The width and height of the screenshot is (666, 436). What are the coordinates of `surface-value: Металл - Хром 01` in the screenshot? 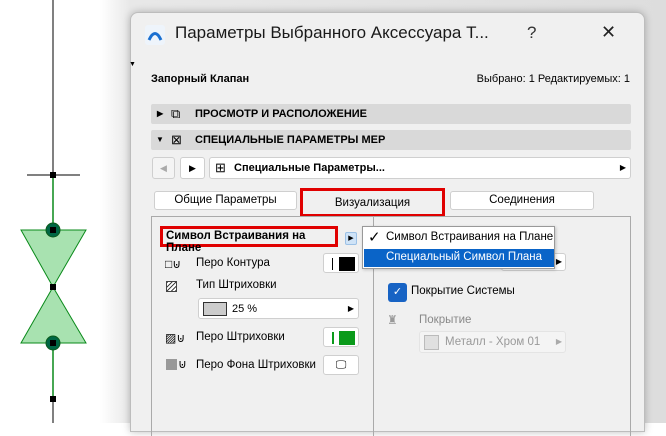 It's located at (493, 342).